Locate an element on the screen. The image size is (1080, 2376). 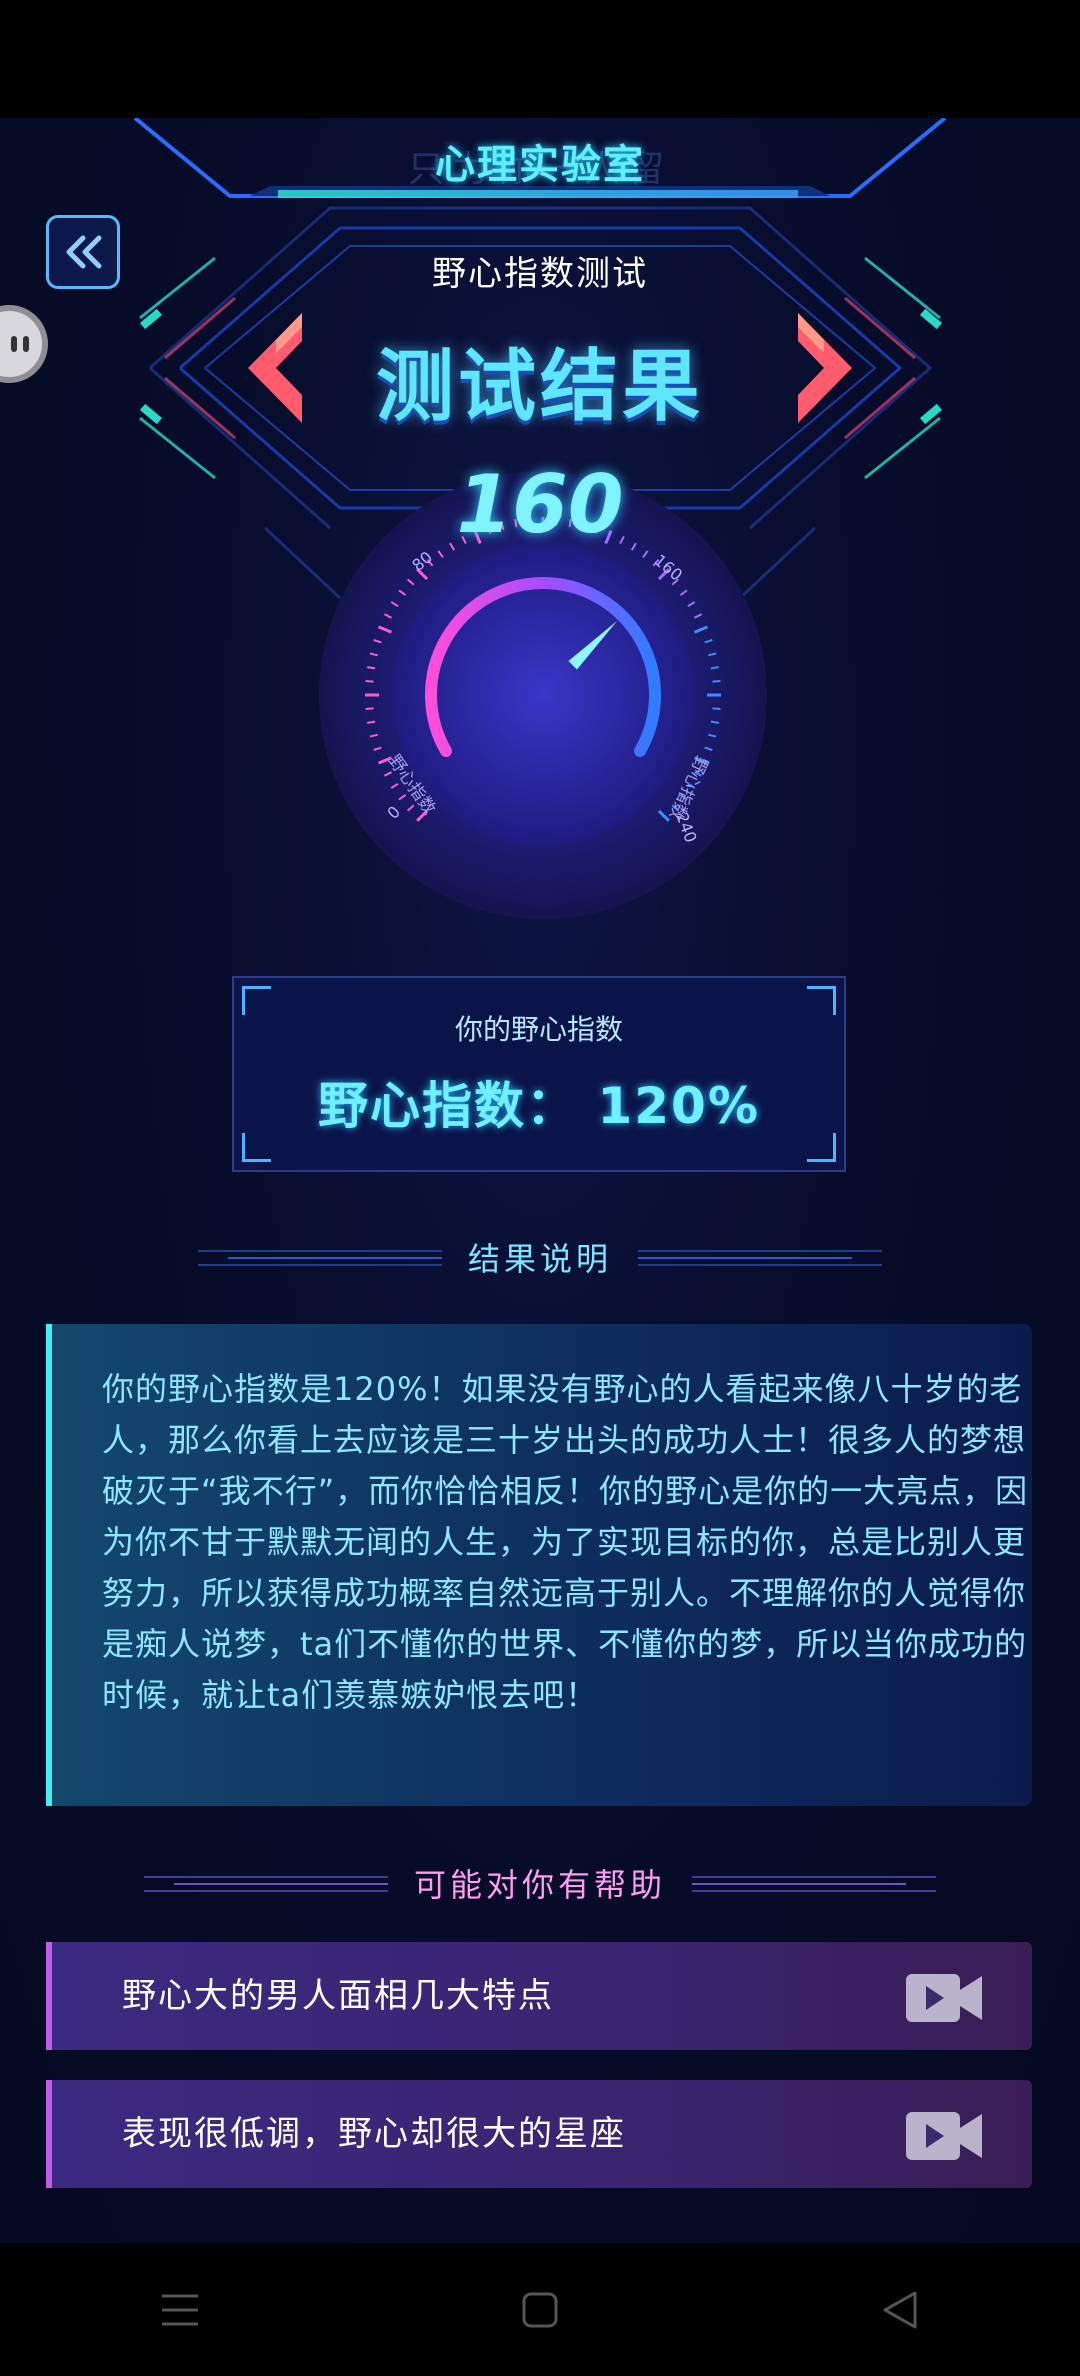
index-value: 野心指数： 120% is located at coordinates (539, 1106).